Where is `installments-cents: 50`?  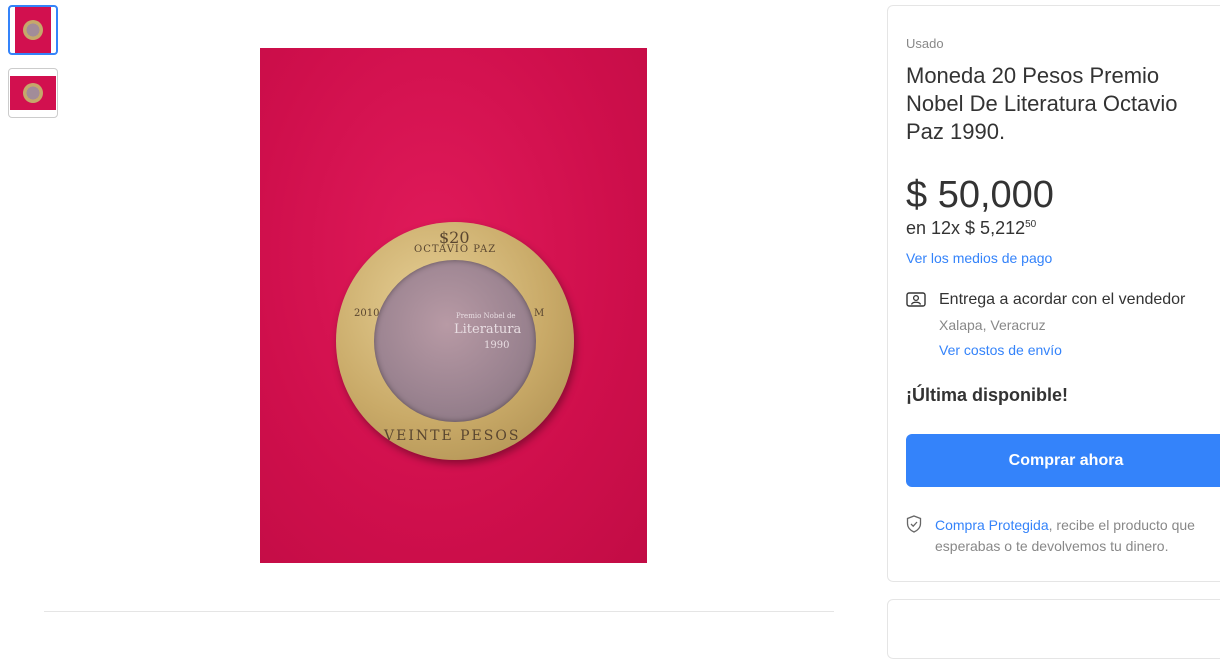
installments-cents: 50 is located at coordinates (1031, 224).